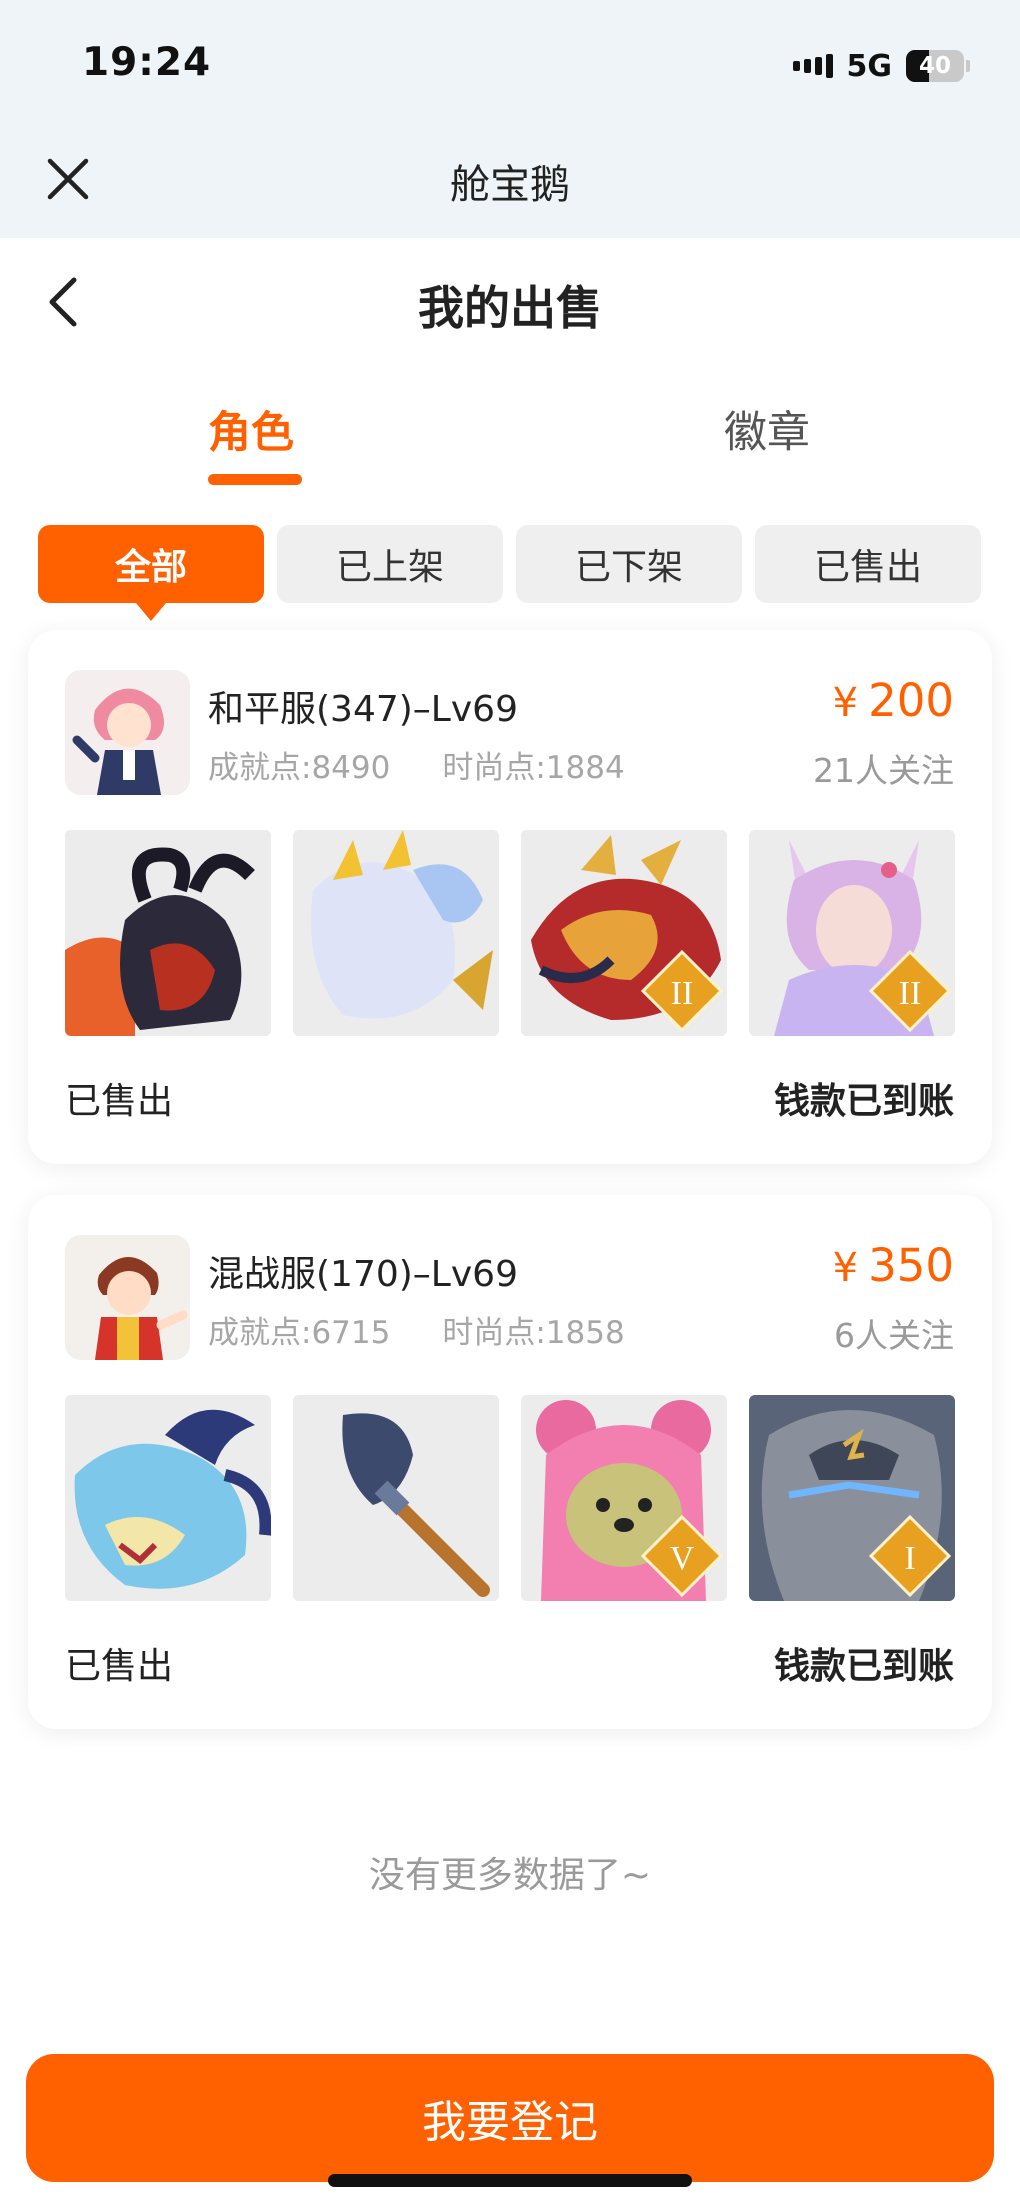 Image resolution: width=1020 pixels, height=2207 pixels. I want to click on price: ¥200, so click(893, 700).